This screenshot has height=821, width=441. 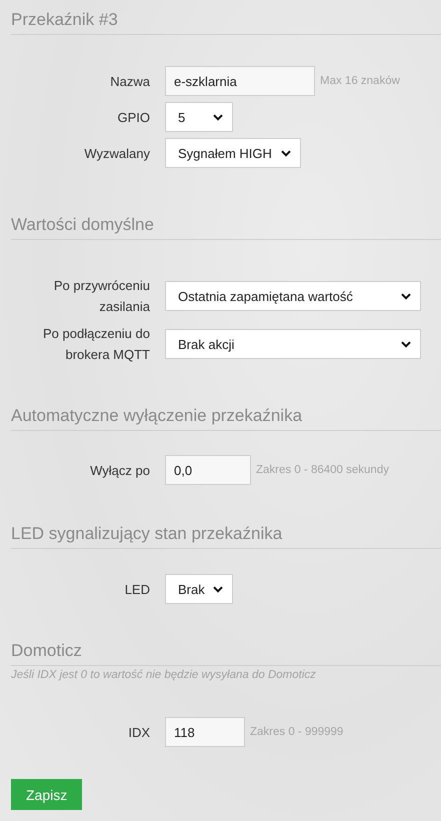 What do you see at coordinates (226, 226) in the screenshot?
I see `section-title: Wartości domyślne` at bounding box center [226, 226].